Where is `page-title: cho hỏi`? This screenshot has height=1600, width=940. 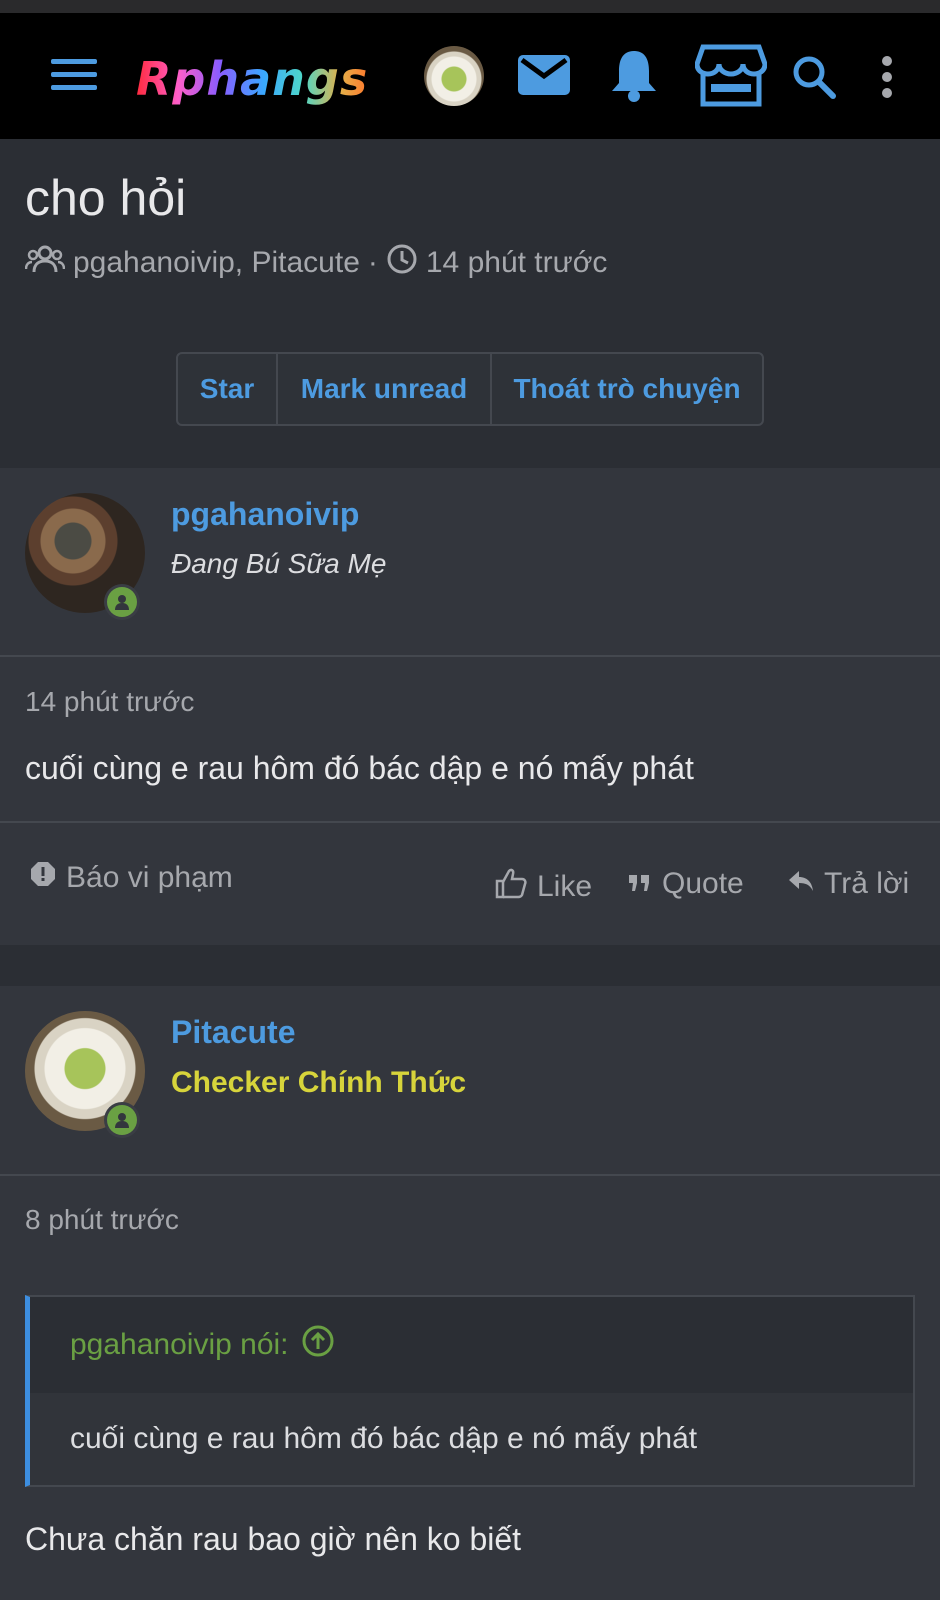
page-title: cho hỏi is located at coordinates (106, 198).